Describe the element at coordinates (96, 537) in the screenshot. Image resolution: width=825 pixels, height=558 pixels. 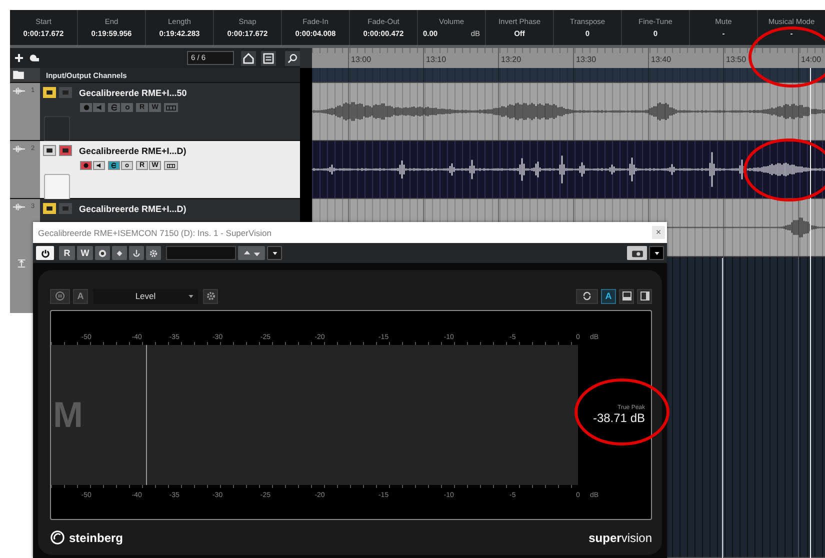
I see `brand-name: steinberg` at that location.